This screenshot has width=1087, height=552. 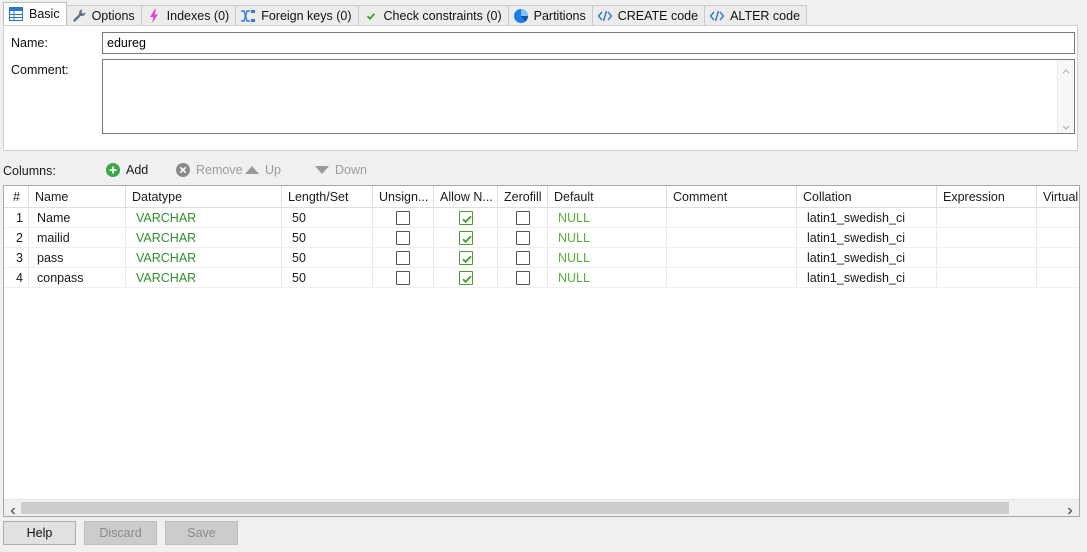 What do you see at coordinates (1065, 96) in the screenshot?
I see `comment-scrollbar` at bounding box center [1065, 96].